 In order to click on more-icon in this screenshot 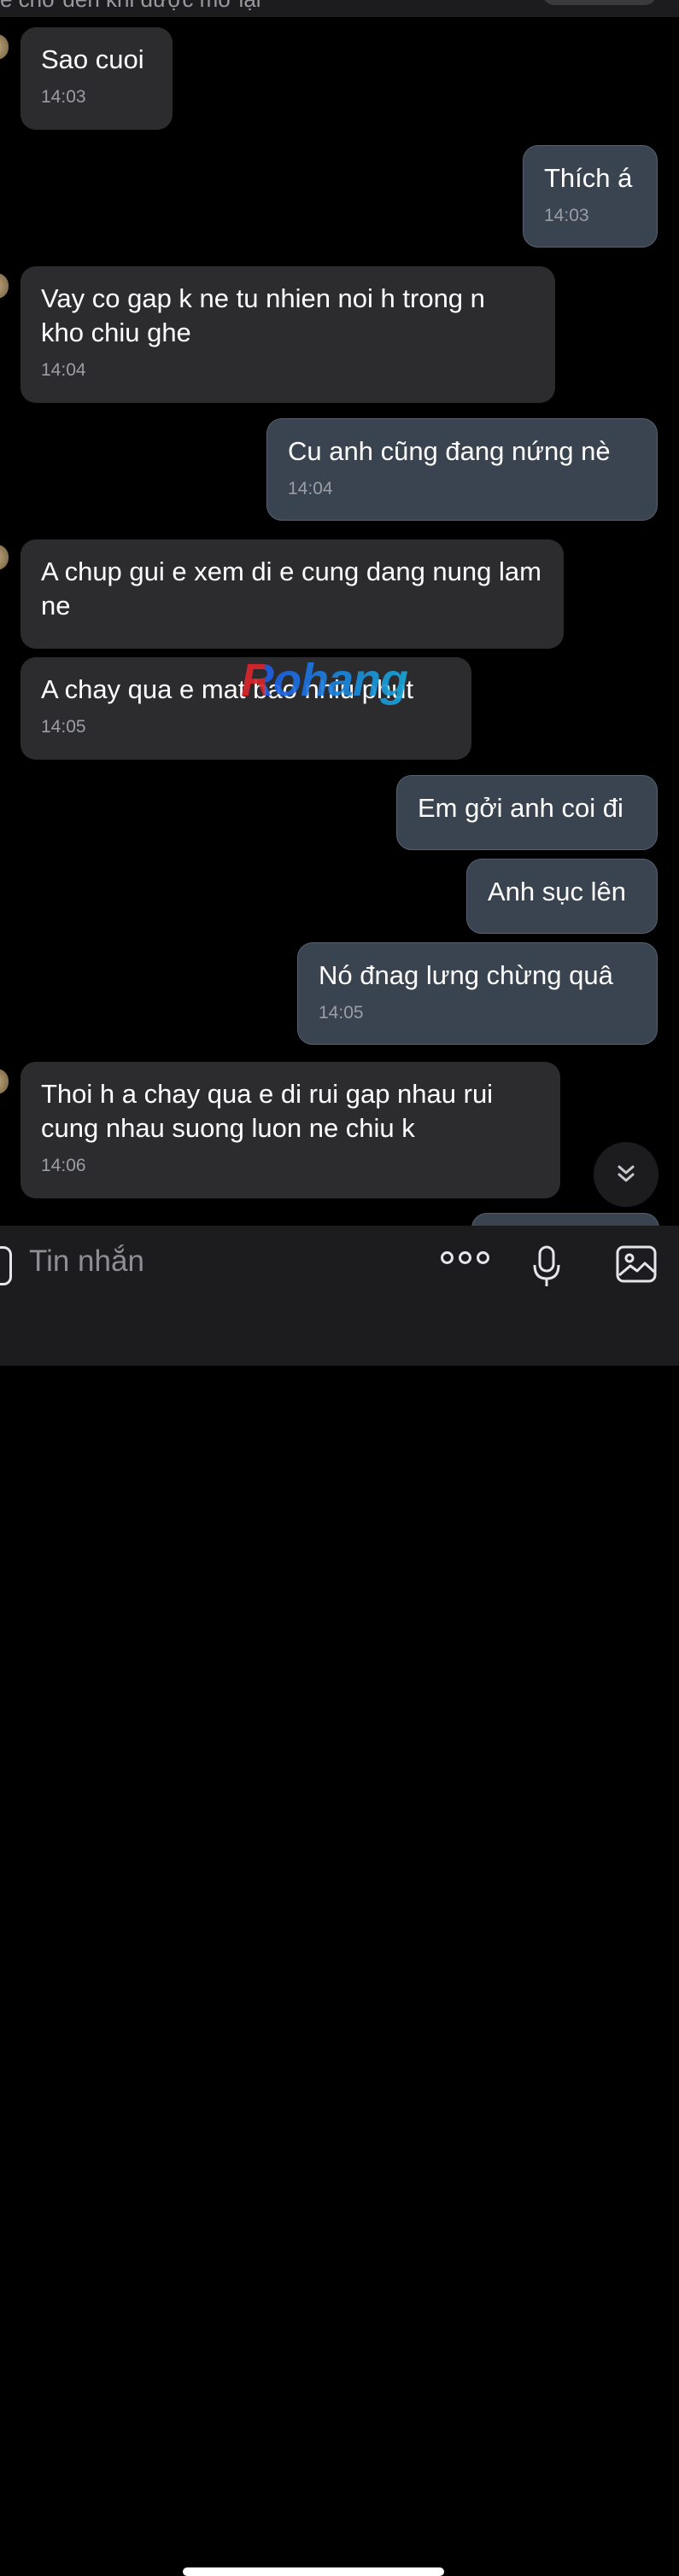, I will do `click(465, 1257)`.